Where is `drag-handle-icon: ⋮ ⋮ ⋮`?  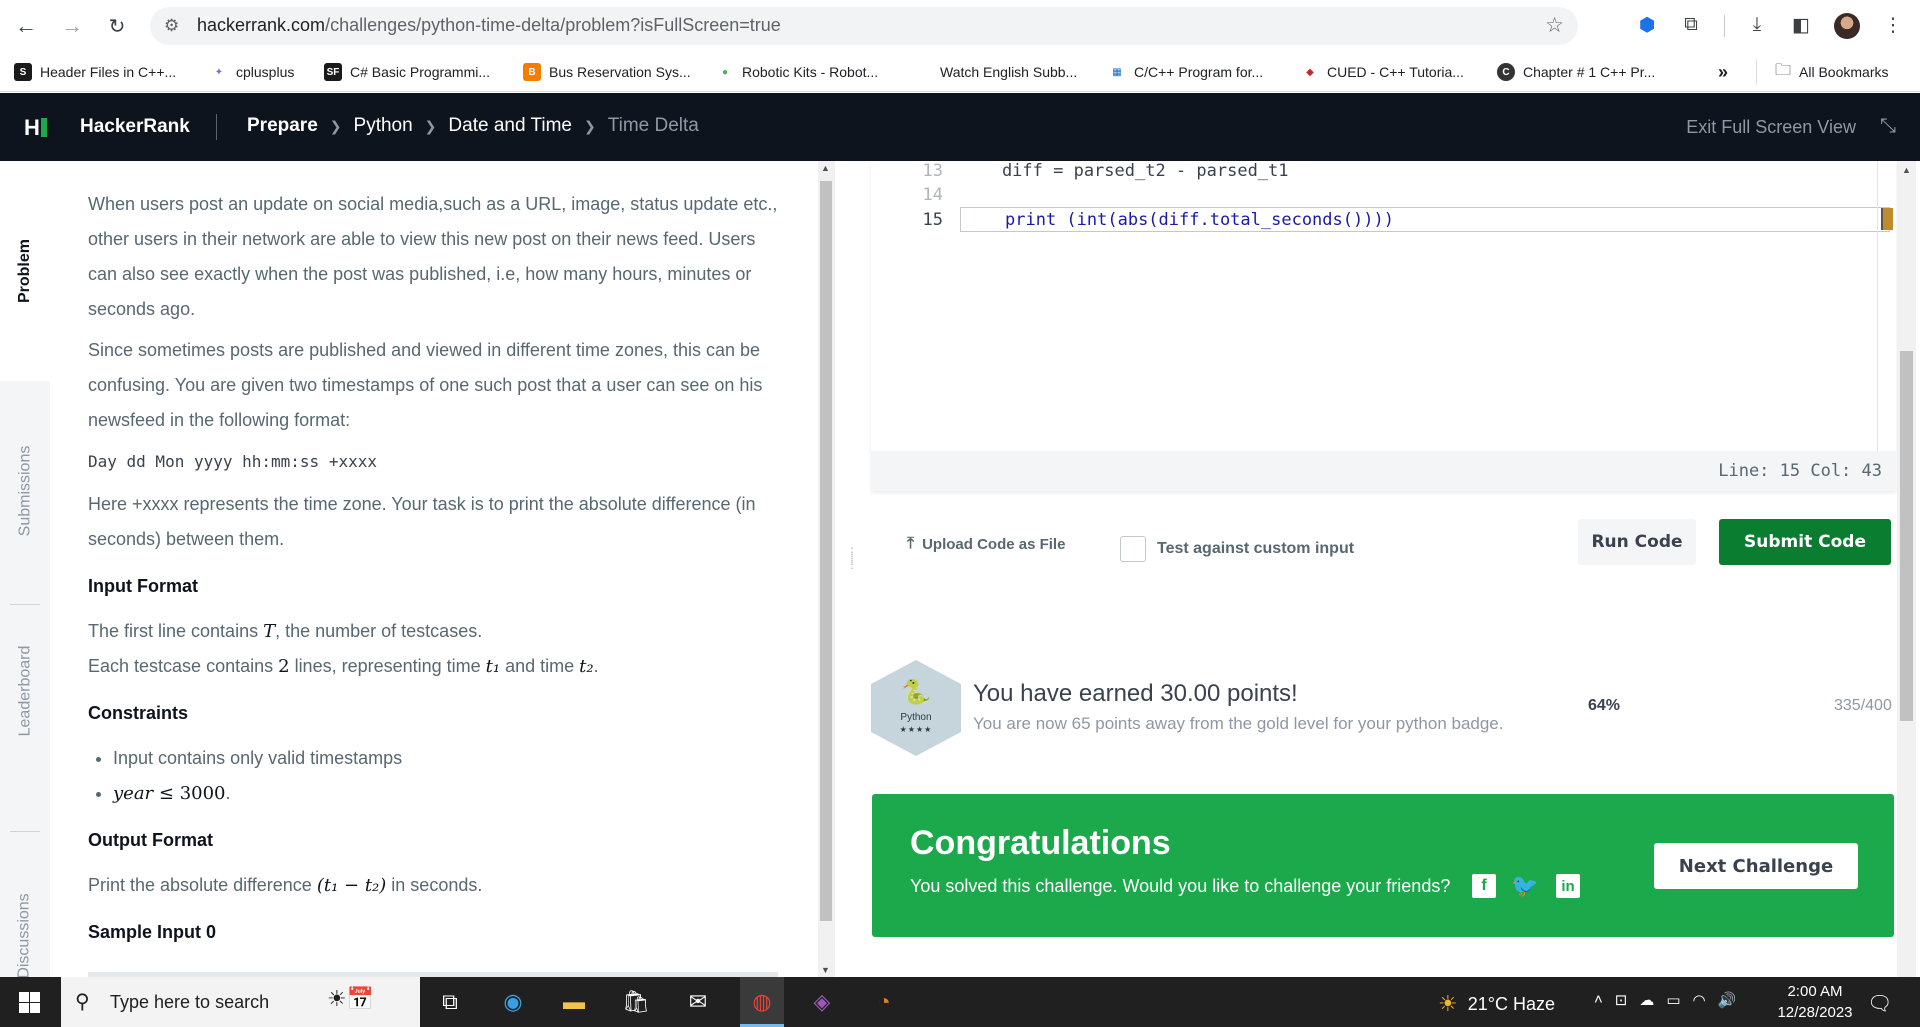 drag-handle-icon: ⋮ ⋮ ⋮ is located at coordinates (852, 558).